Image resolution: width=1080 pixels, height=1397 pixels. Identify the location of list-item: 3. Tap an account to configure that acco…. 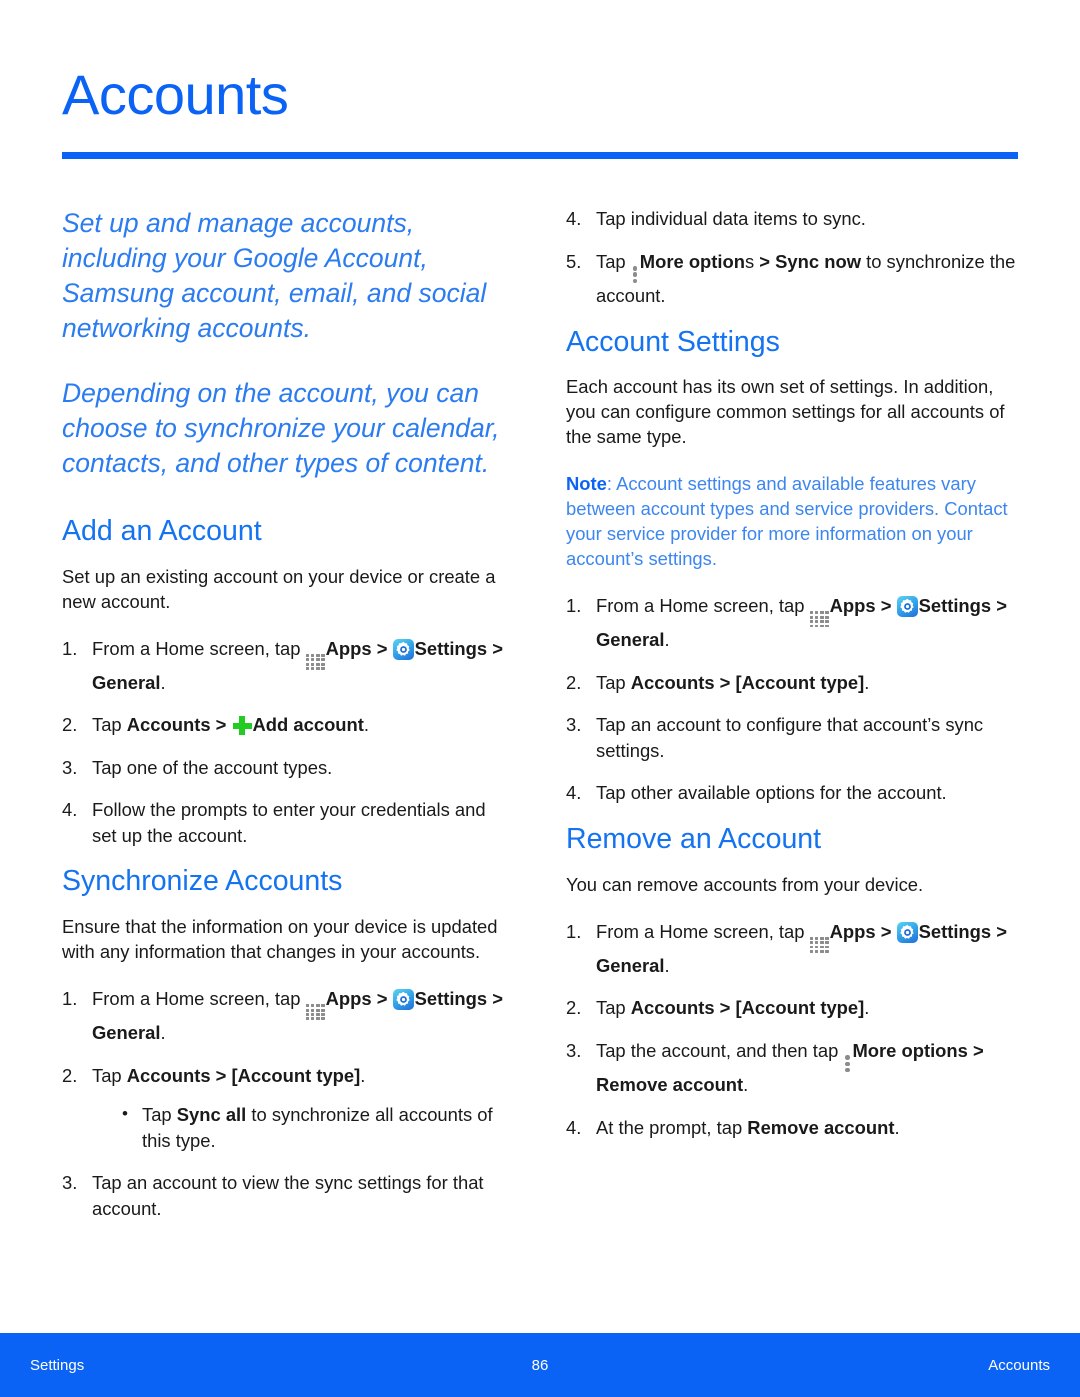
(792, 737).